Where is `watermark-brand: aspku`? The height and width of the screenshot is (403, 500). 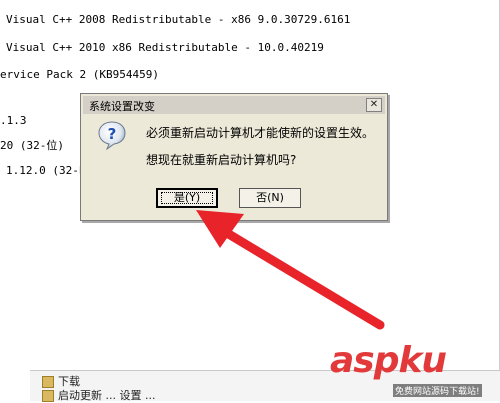
watermark-brand: aspku is located at coordinates (388, 360).